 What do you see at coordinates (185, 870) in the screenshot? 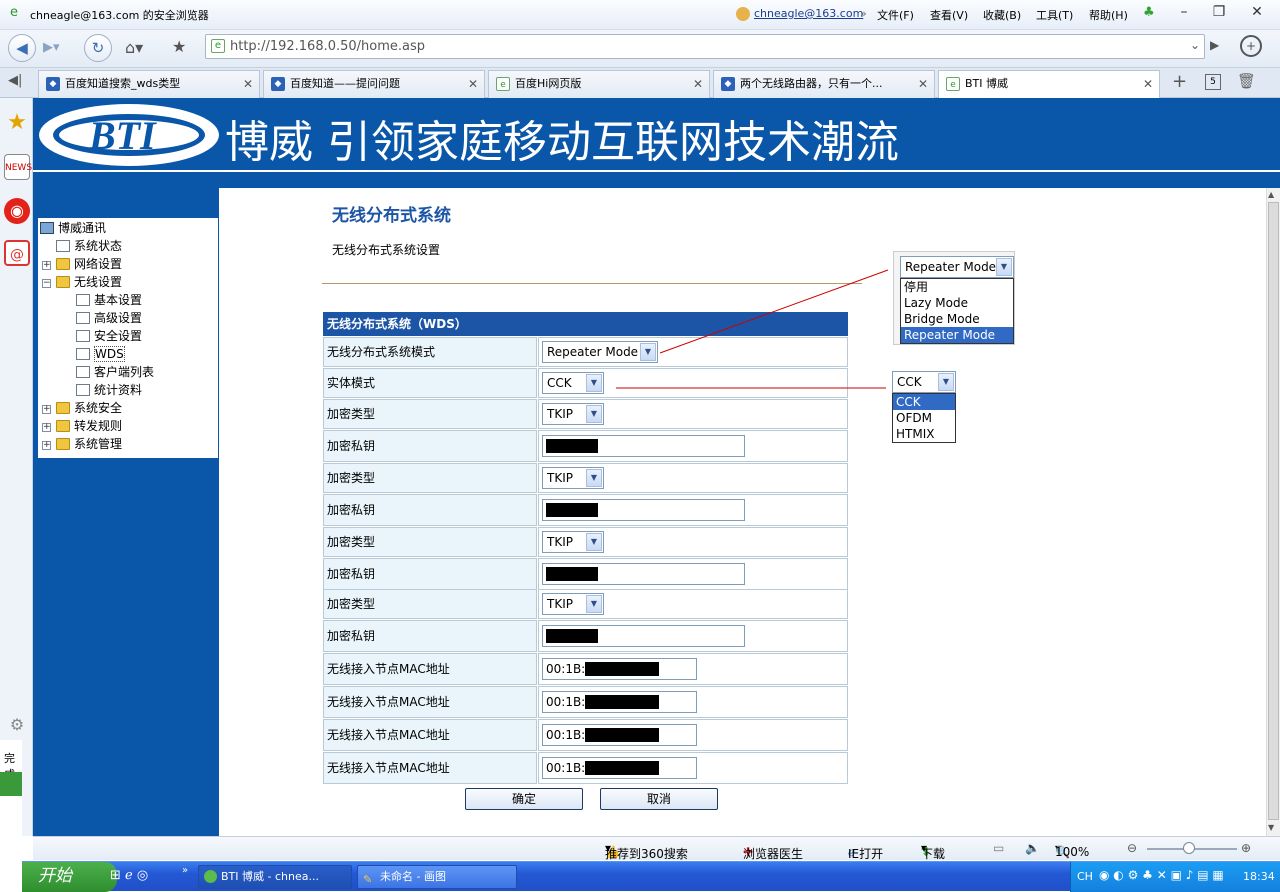
I see `quicklaunch-more-icon: »` at bounding box center [185, 870].